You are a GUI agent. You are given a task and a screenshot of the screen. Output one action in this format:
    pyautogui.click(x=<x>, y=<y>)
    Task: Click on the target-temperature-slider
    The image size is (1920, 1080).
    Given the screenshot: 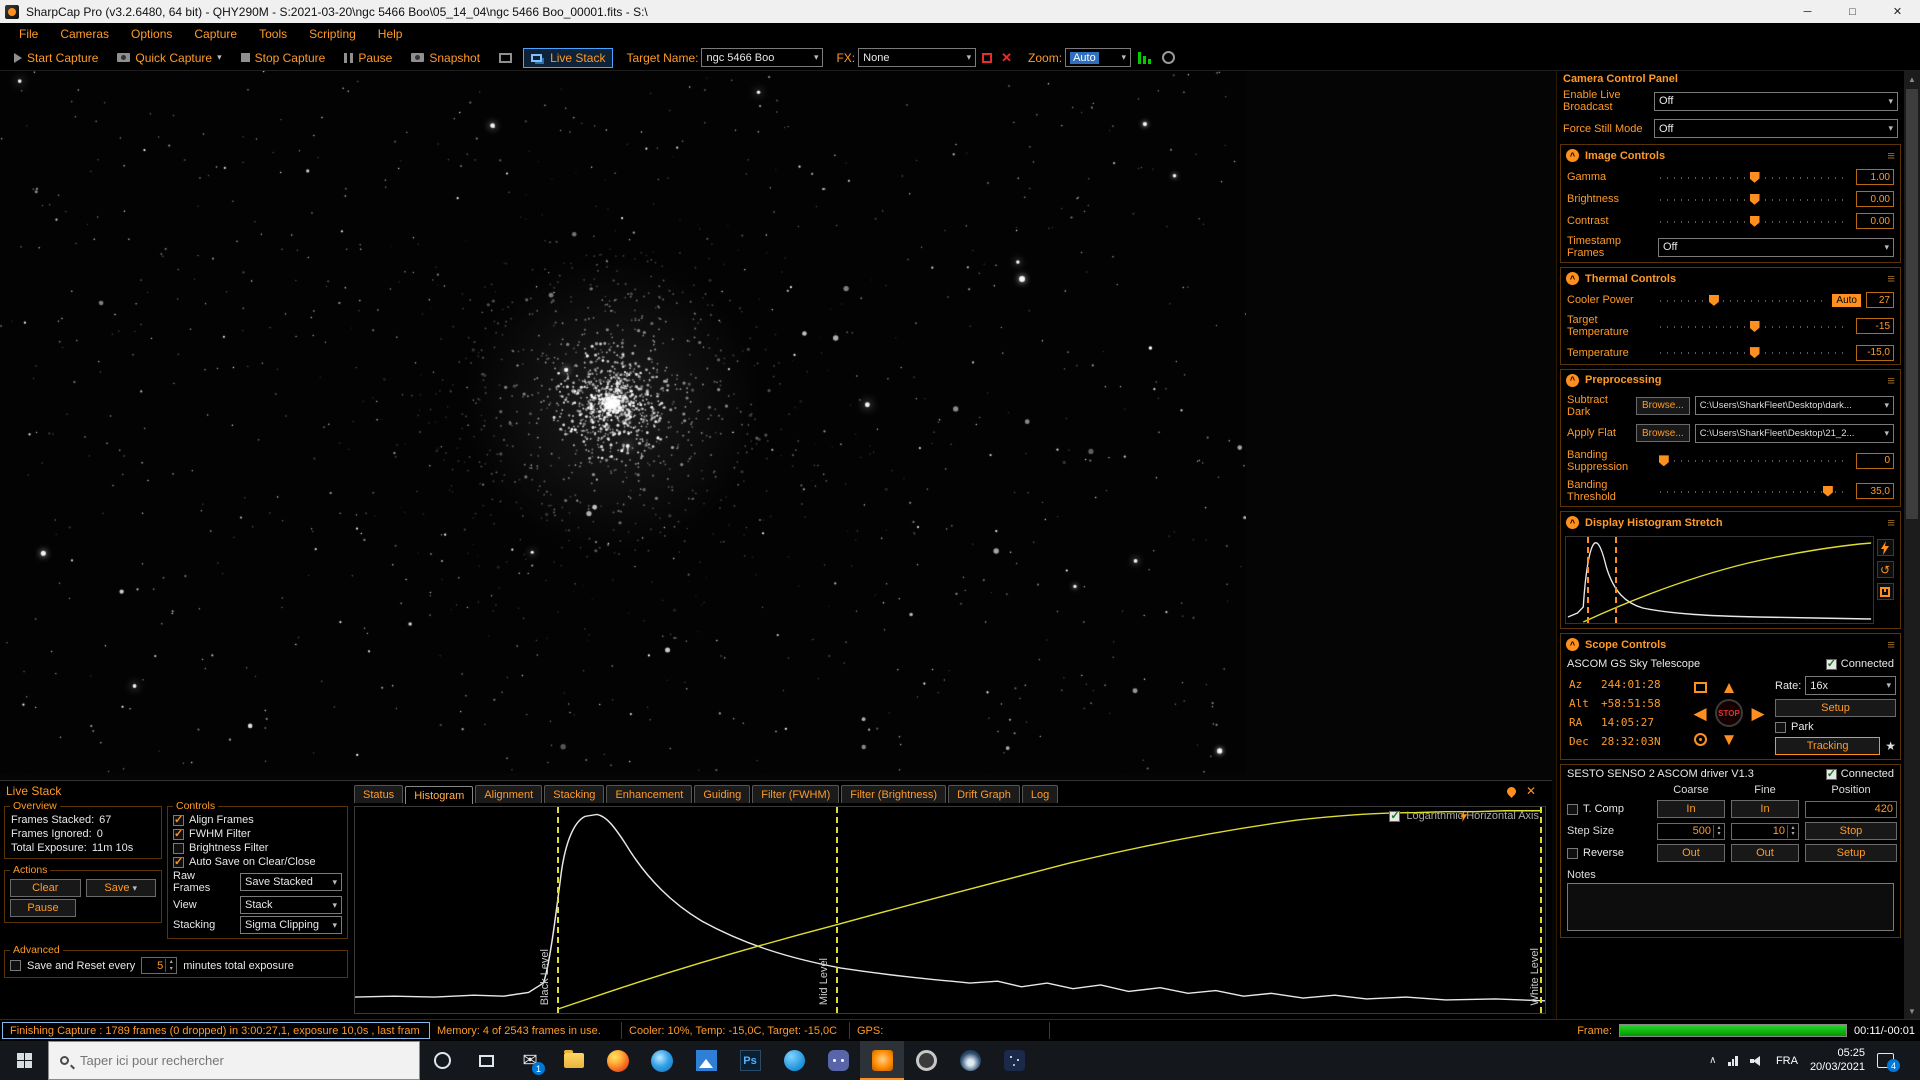 What is the action you would take?
    pyautogui.click(x=1754, y=326)
    